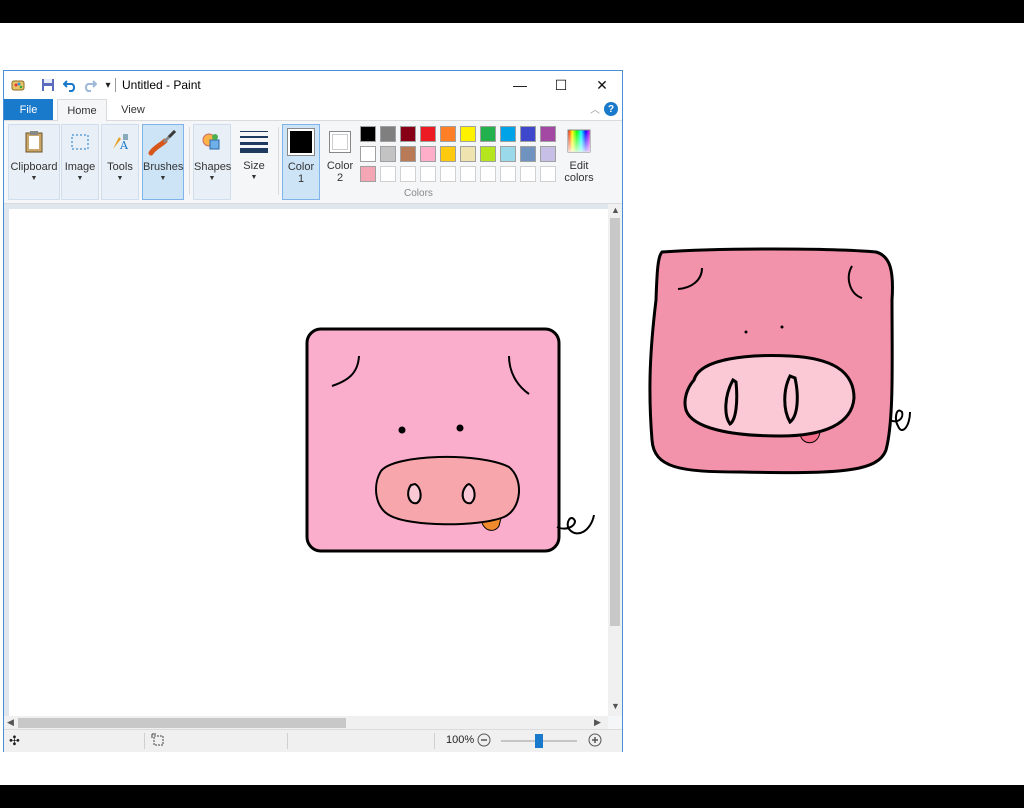  I want to click on pig-left-eye-right, so click(746, 332).